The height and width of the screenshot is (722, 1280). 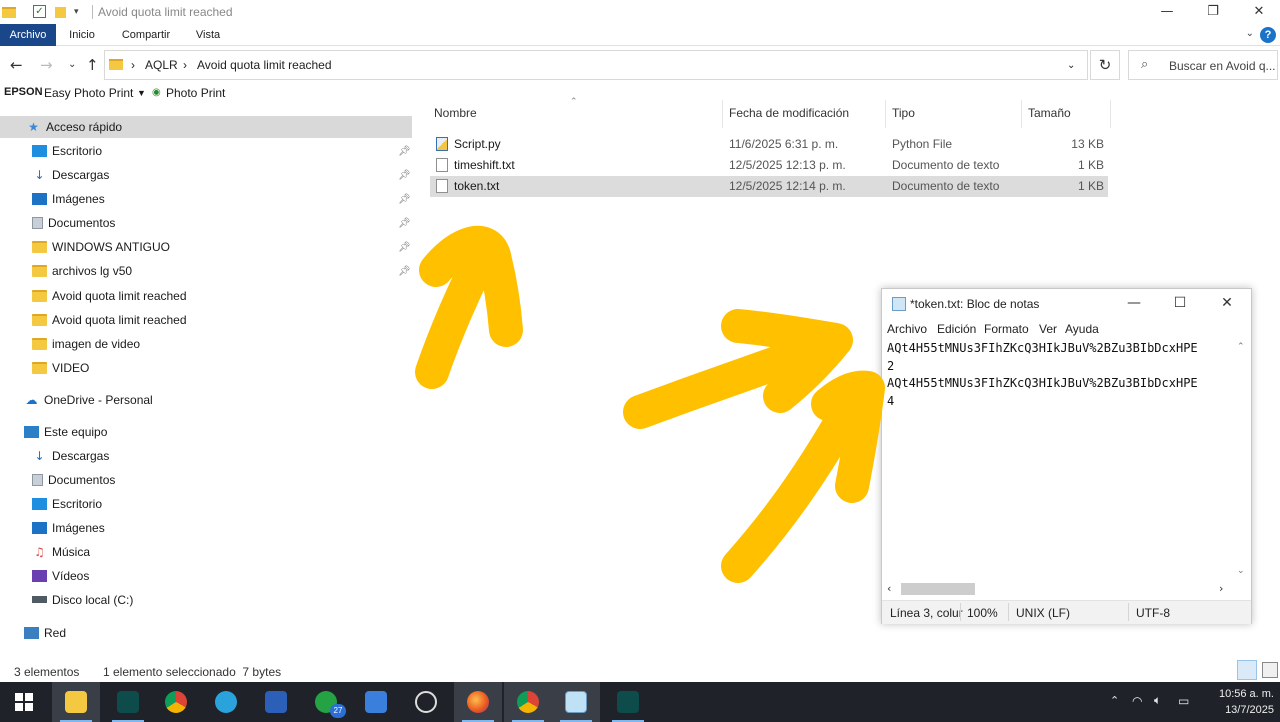 I want to click on nav-item-avoid-quota-2: Avoid quota limit reached, so click(x=109, y=320).